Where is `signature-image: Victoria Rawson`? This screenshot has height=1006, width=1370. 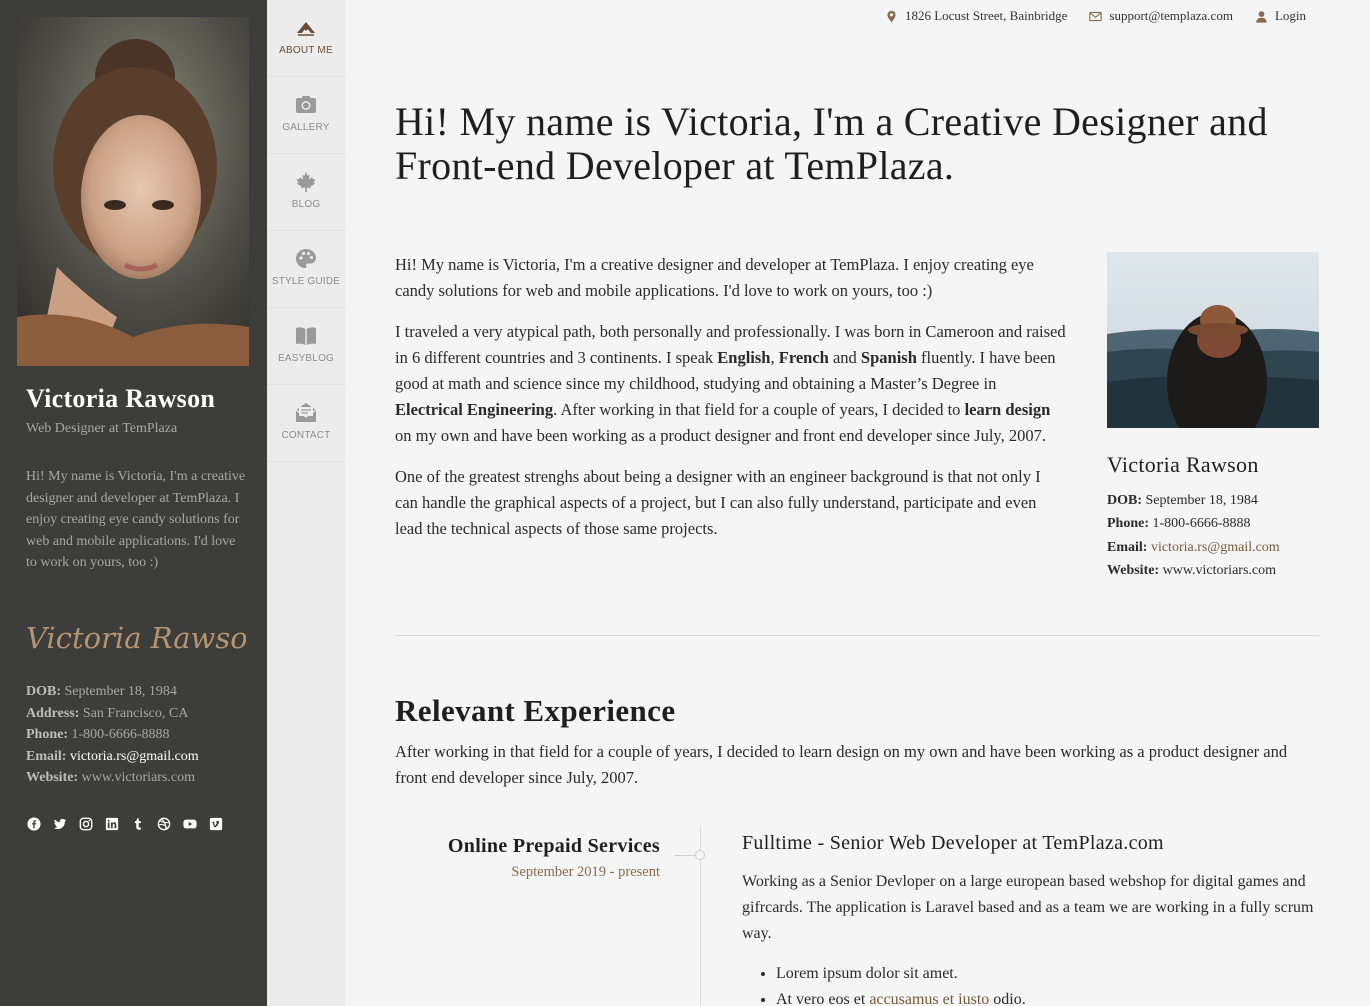
signature-image: Victoria Rawson is located at coordinates (145, 638).